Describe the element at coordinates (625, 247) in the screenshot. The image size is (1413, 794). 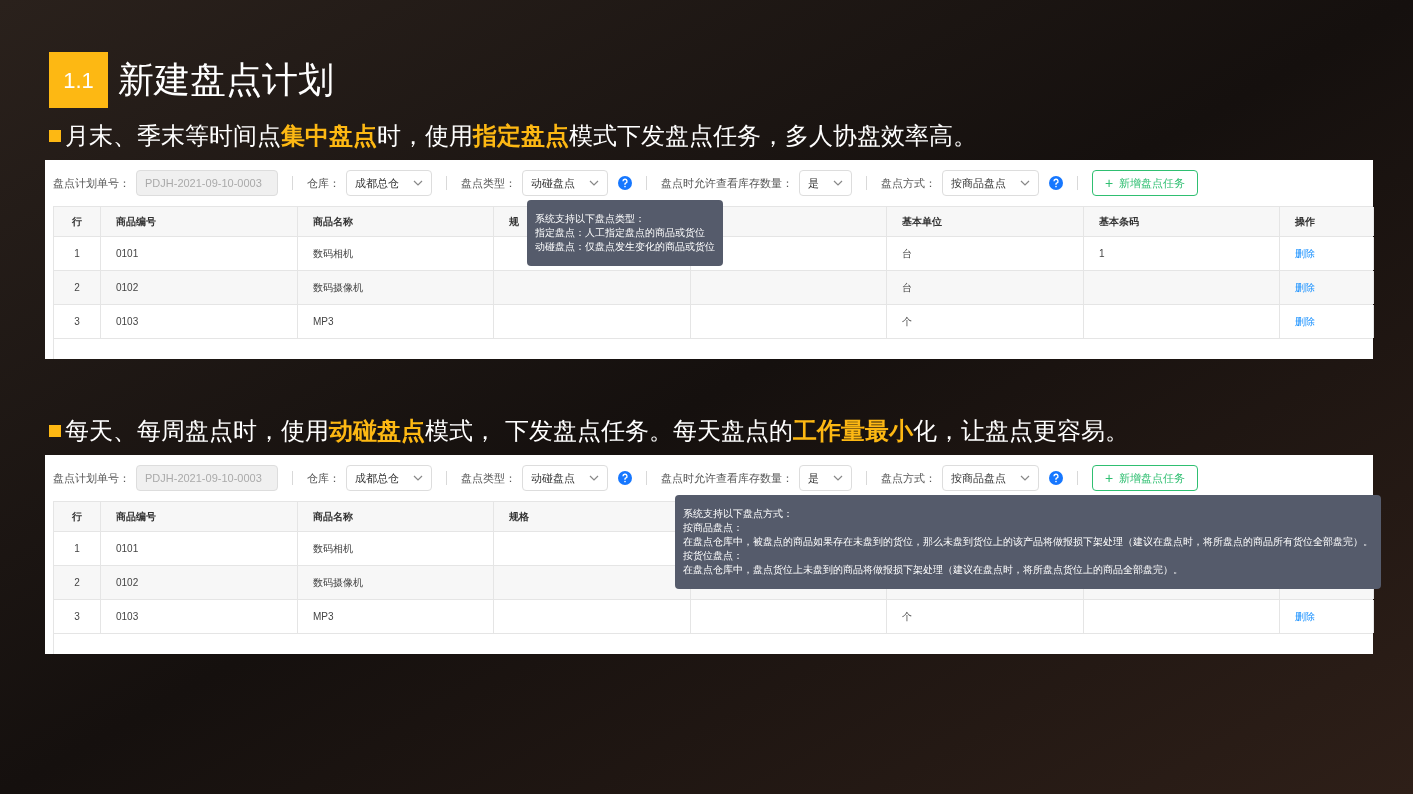
I see `tooltip-text: 动碰盘点：仅盘点发生变化的商品或货位` at that location.